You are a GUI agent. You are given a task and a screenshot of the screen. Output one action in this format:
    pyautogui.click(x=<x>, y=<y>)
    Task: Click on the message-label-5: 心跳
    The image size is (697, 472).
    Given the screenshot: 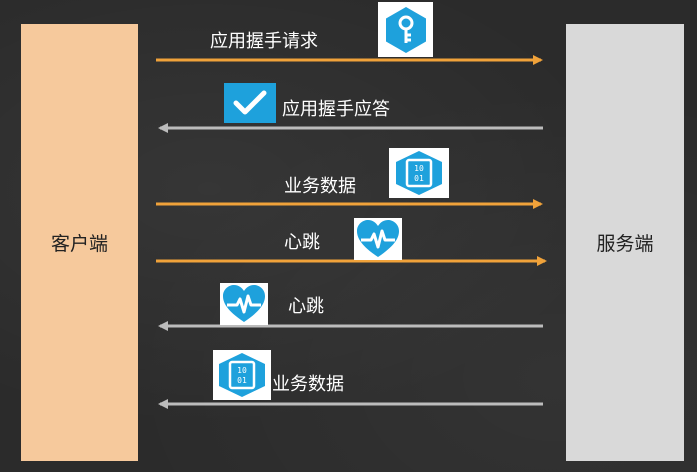 What is the action you would take?
    pyautogui.click(x=306, y=306)
    